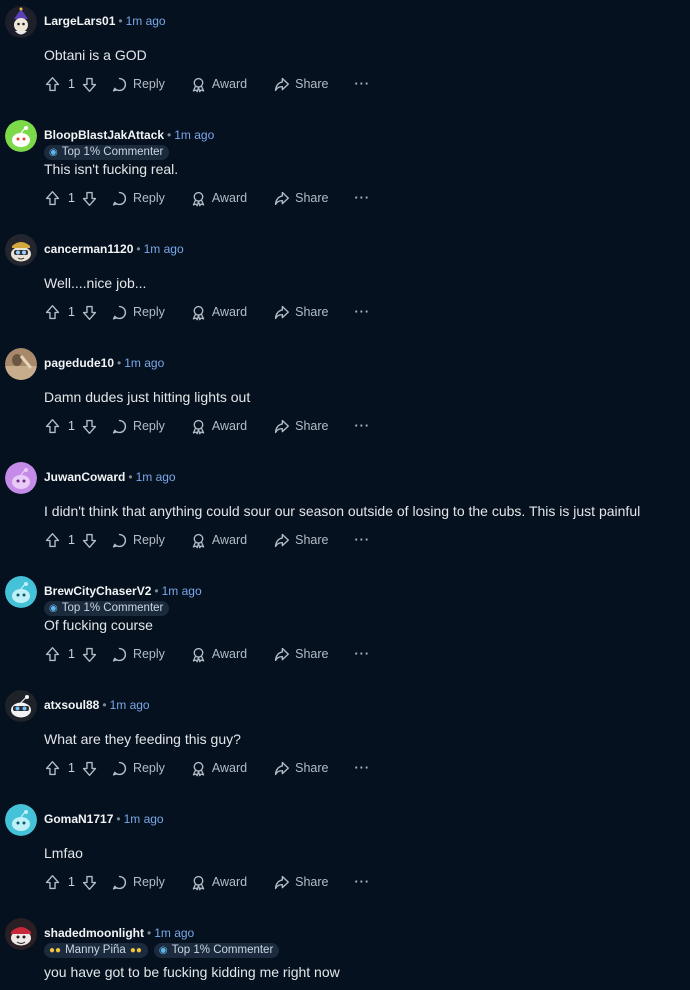  What do you see at coordinates (163, 950) in the screenshot?
I see `top-commenter-icon: ◉` at bounding box center [163, 950].